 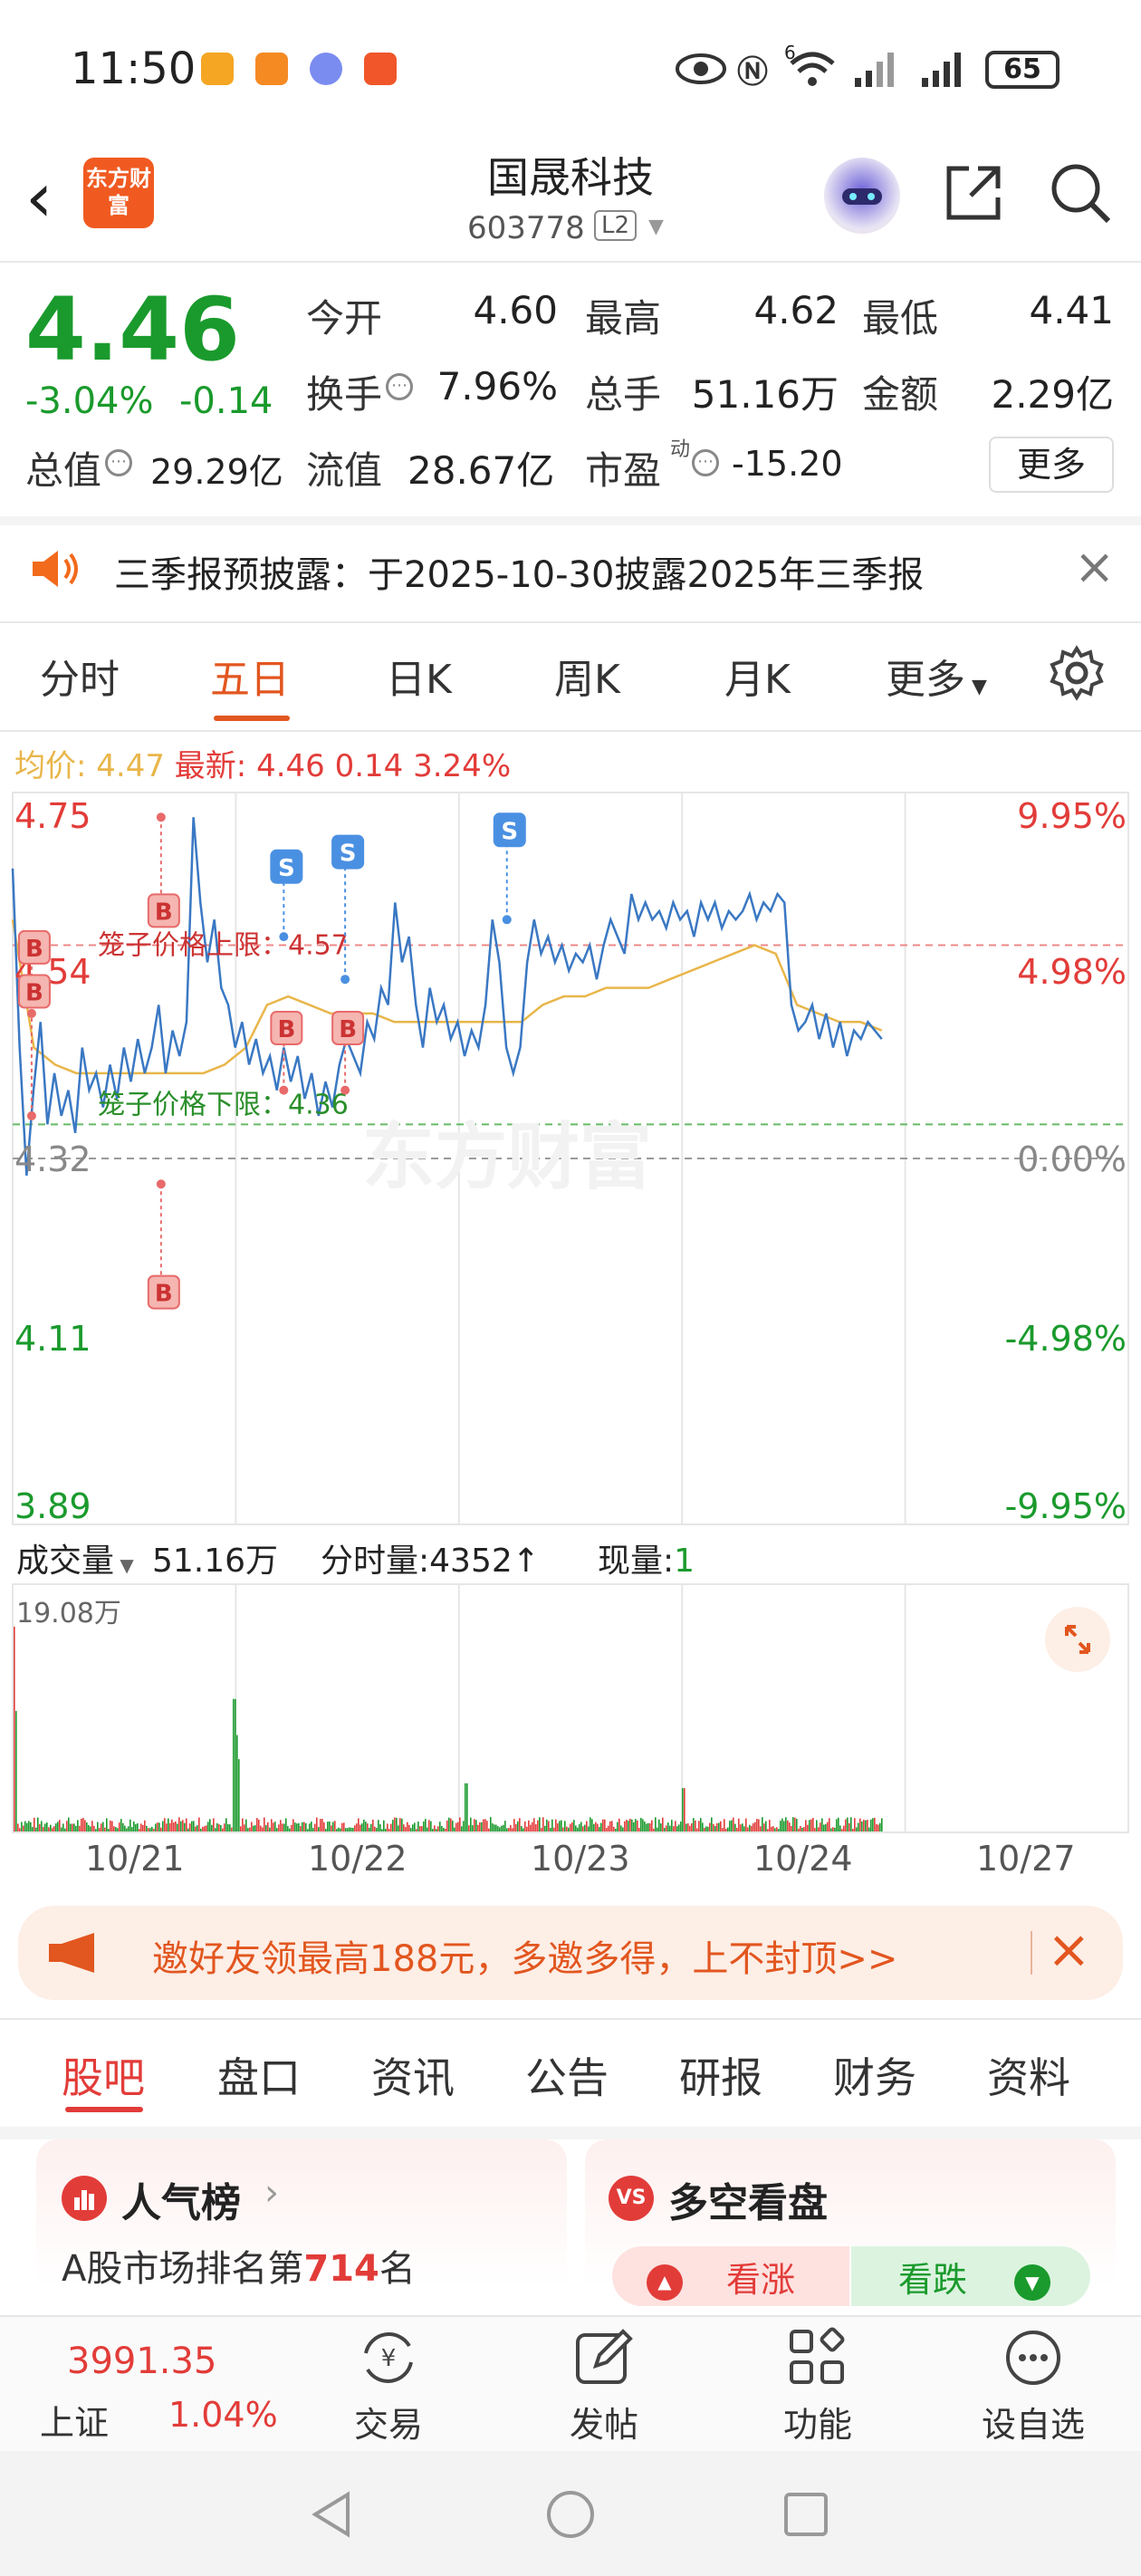 I want to click on tab-five-day: 五日, so click(x=250, y=676).